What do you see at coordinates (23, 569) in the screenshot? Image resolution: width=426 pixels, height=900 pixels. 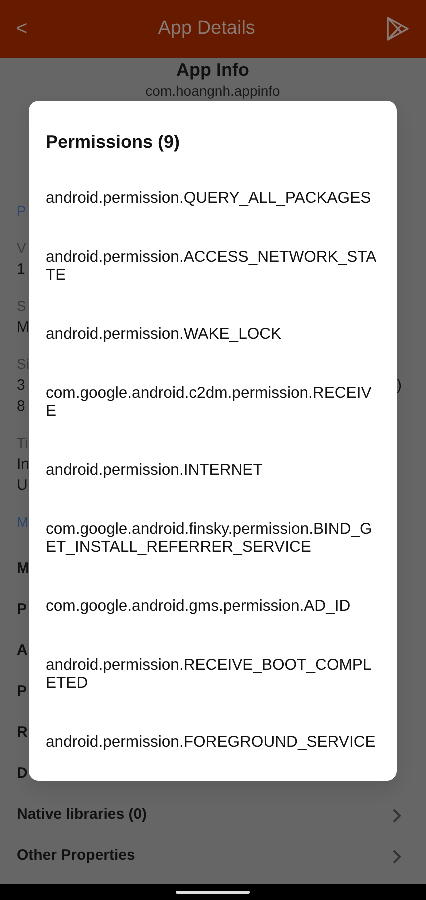 I see `menu-item: M` at bounding box center [23, 569].